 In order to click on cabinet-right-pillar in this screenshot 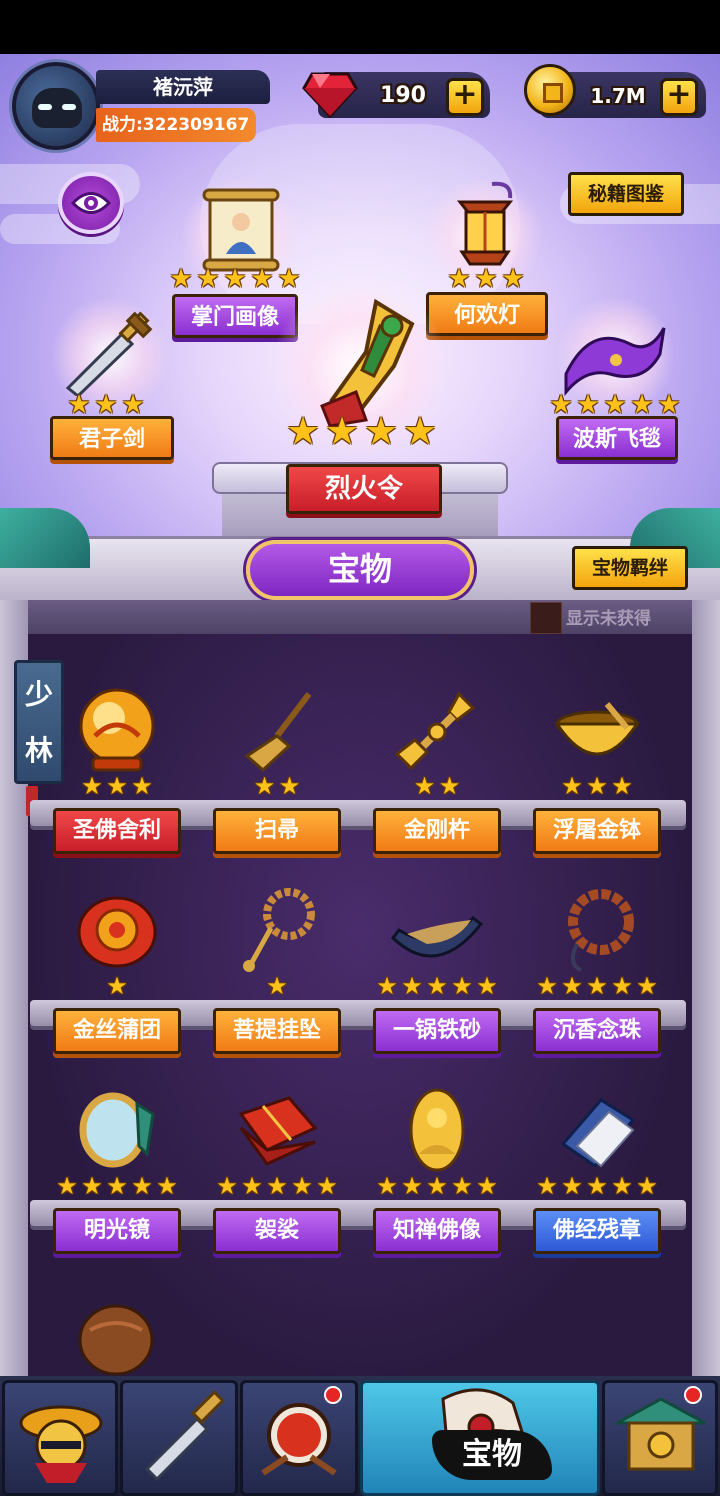, I will do `click(706, 988)`.